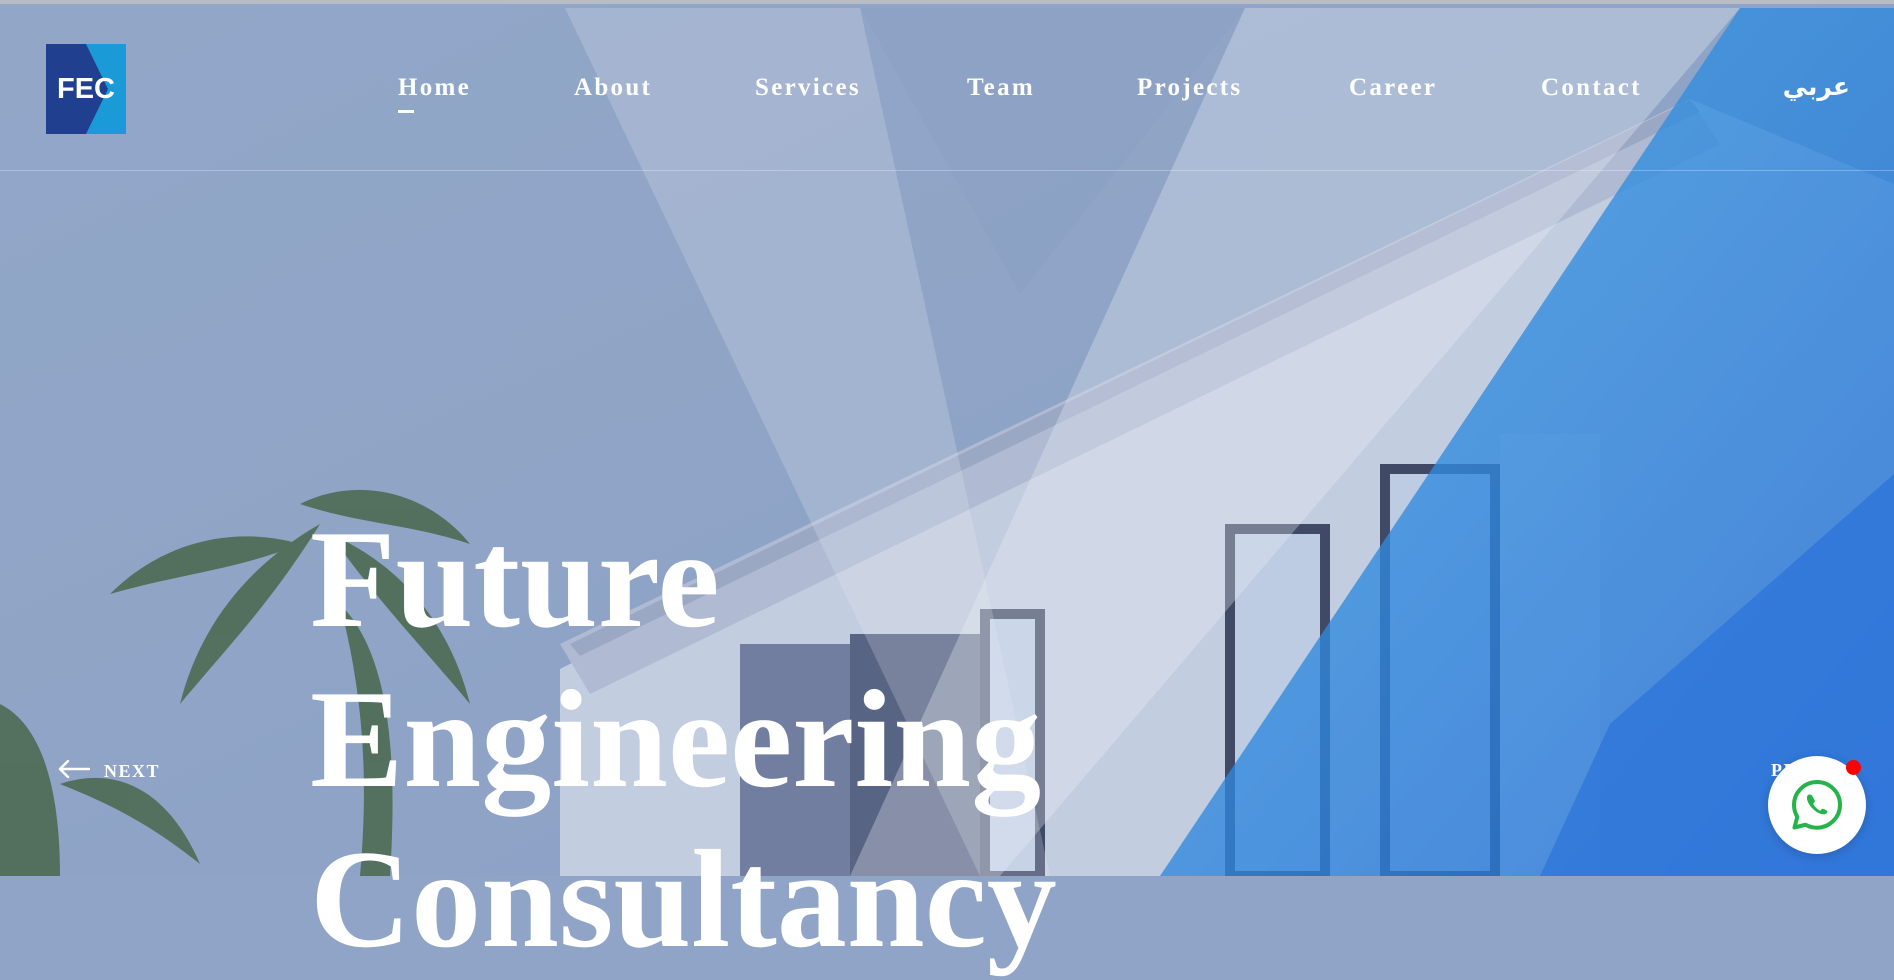 Image resolution: width=1894 pixels, height=980 pixels. What do you see at coordinates (1816, 86) in the screenshot?
I see `language-toggle: عربي` at bounding box center [1816, 86].